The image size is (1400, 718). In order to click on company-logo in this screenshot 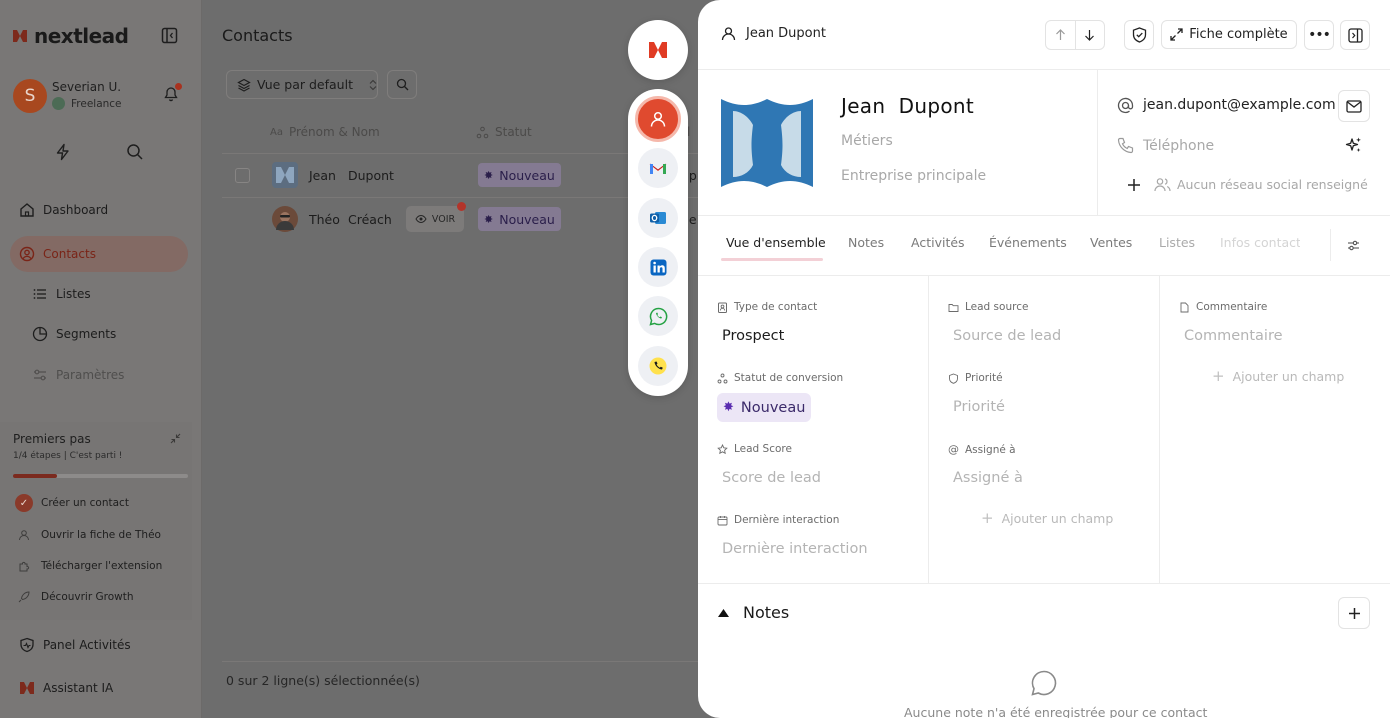, I will do `click(767, 143)`.